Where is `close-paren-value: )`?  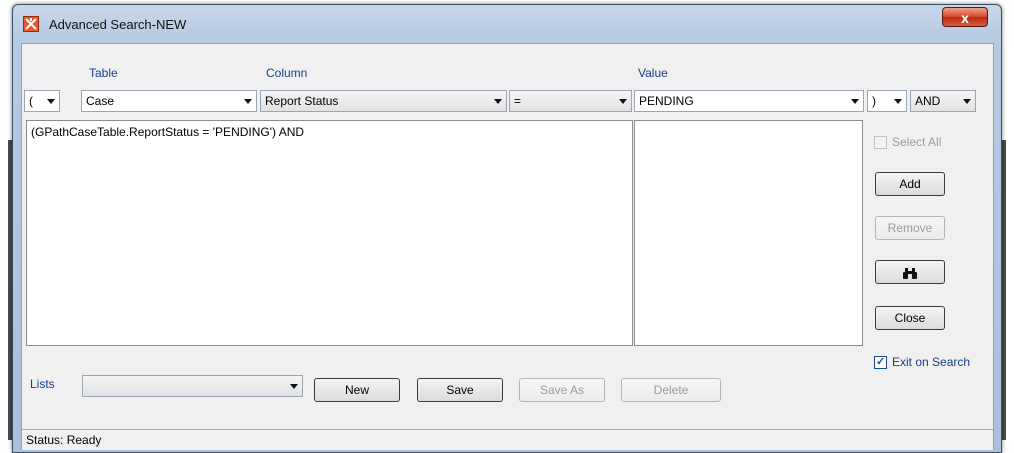
close-paren-value: ) is located at coordinates (874, 101).